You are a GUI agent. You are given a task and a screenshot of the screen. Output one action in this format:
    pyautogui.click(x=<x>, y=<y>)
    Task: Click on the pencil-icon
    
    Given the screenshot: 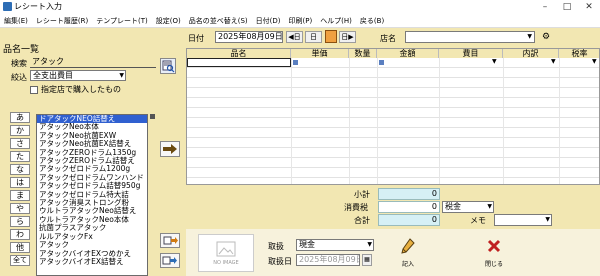 What is the action you would take?
    pyautogui.click(x=408, y=246)
    